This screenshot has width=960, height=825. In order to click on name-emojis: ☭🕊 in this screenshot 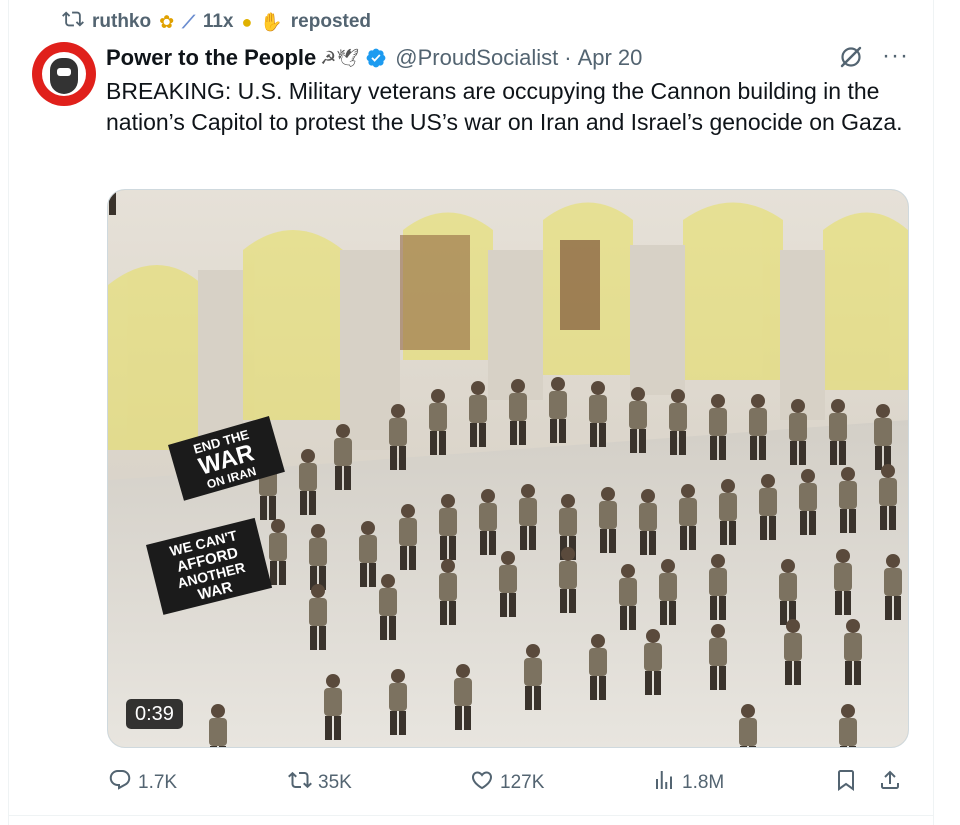, I will do `click(340, 57)`.